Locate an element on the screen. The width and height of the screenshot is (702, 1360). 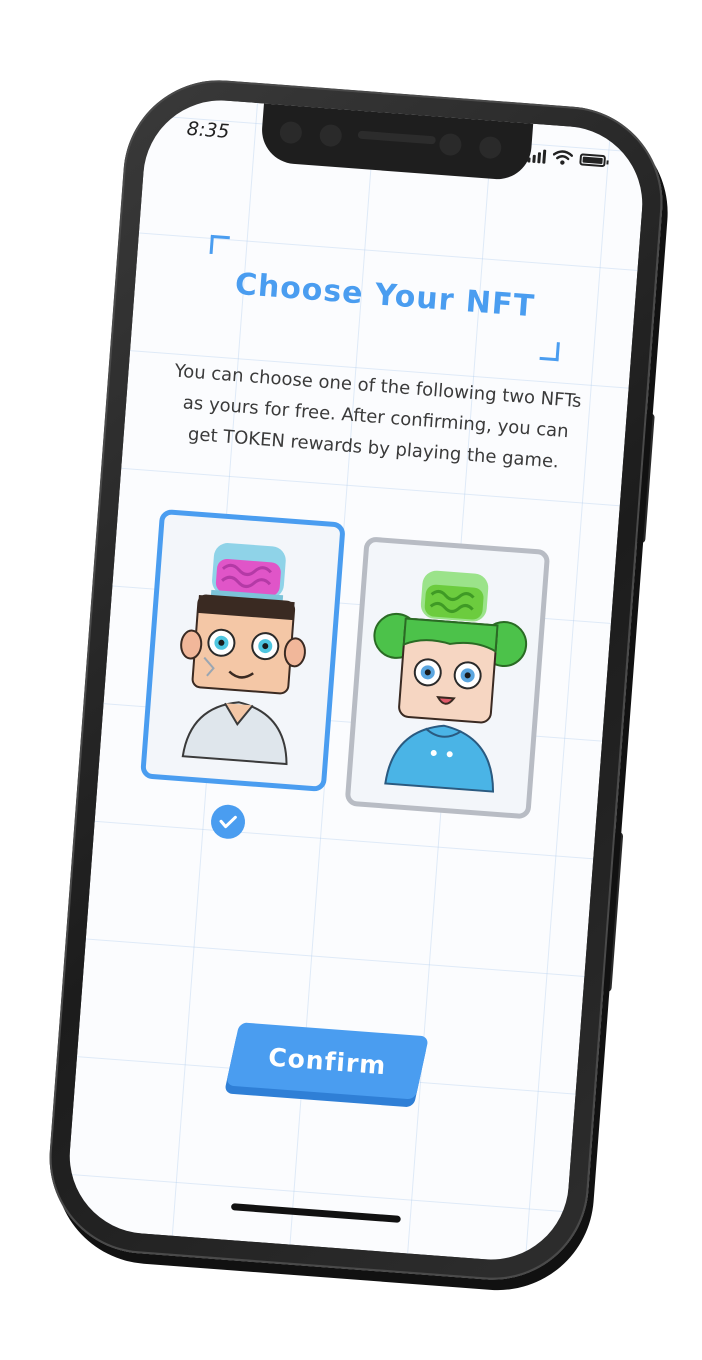
title-frame: Choose Your NFT is located at coordinates (385, 298).